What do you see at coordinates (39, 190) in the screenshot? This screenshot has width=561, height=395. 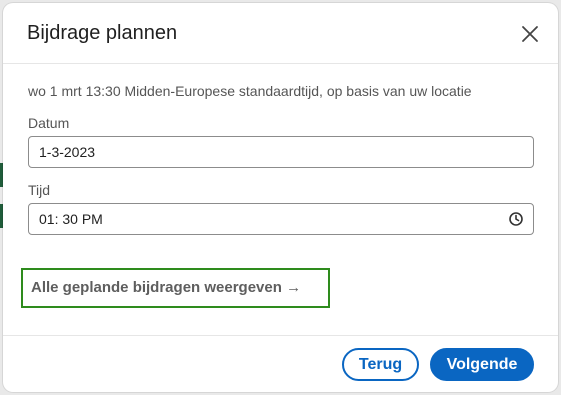 I see `time-label: Tijd` at bounding box center [39, 190].